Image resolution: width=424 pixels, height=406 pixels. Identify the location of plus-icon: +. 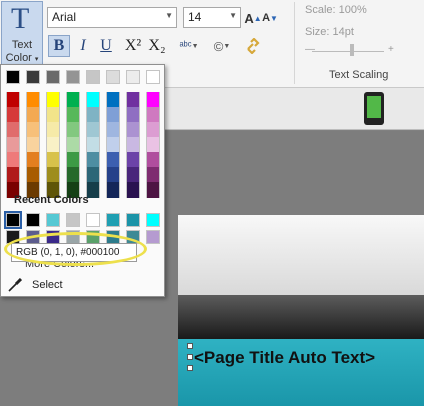
(391, 49).